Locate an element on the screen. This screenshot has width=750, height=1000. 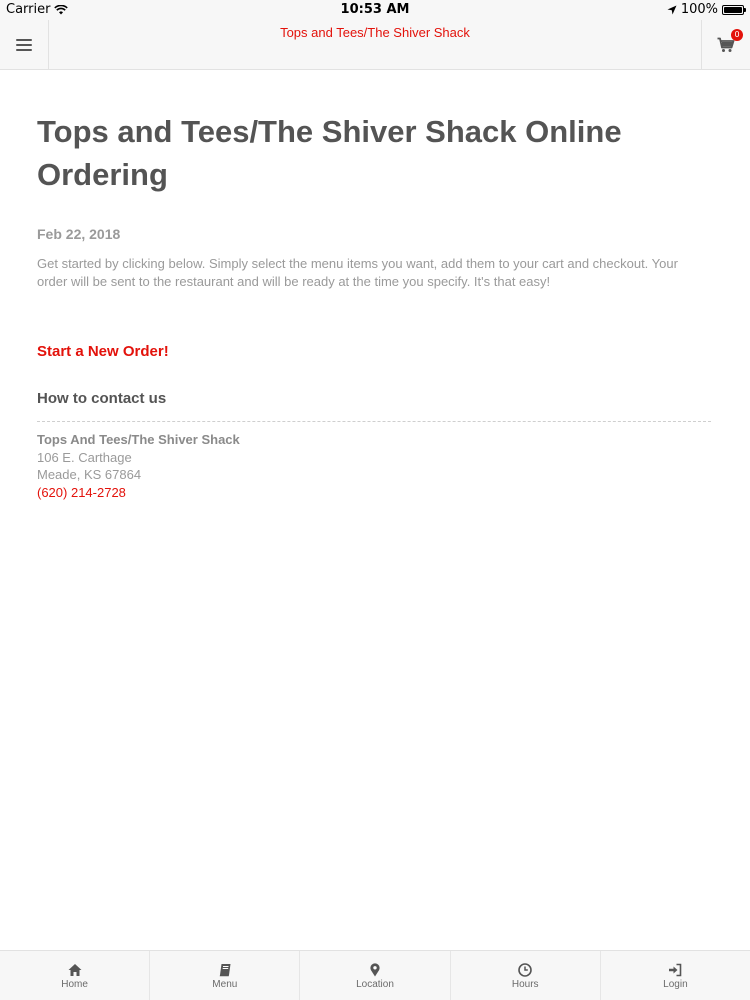
nav-title: Tops and Tees/The Shiver Shack is located at coordinates (375, 32).